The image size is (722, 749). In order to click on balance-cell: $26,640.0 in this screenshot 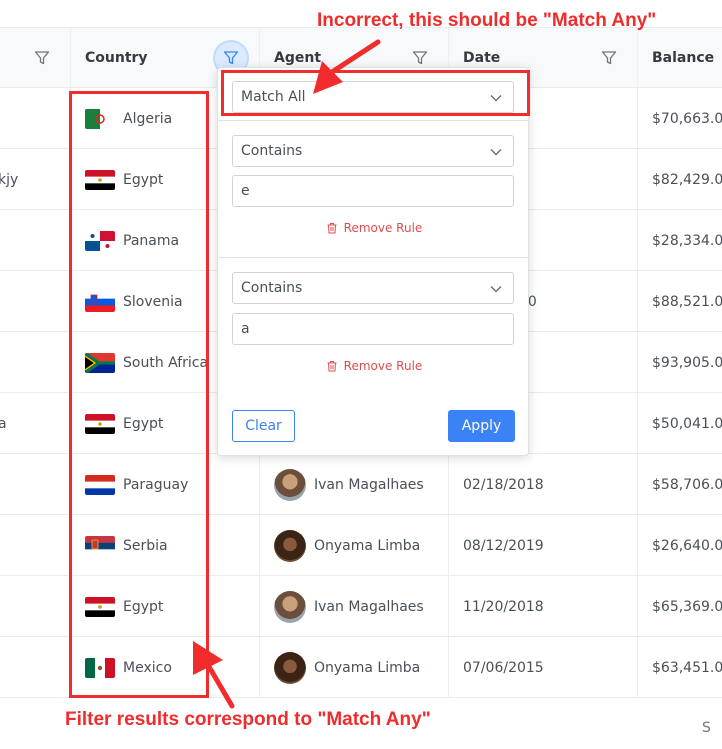, I will do `click(687, 545)`.